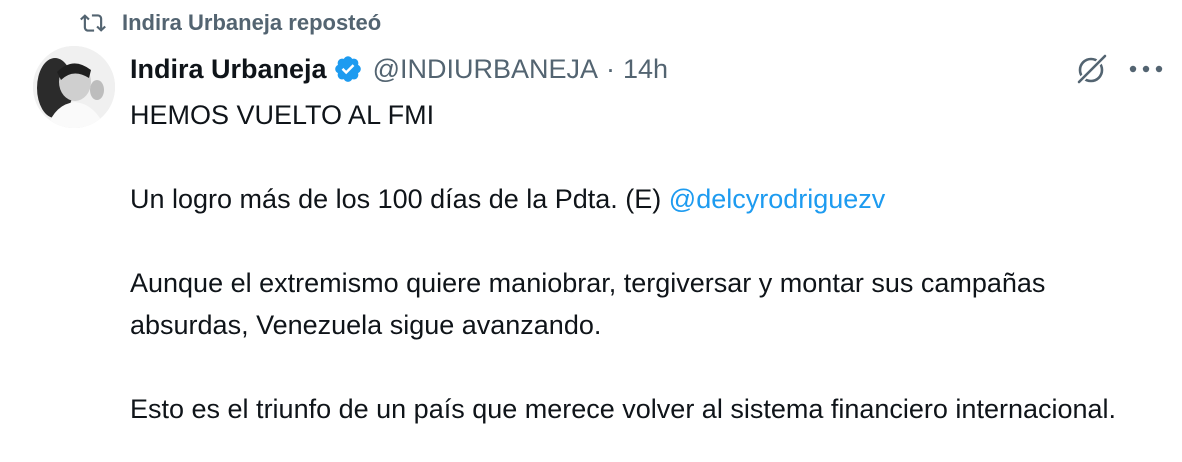  What do you see at coordinates (93, 23) in the screenshot?
I see `repost-icon` at bounding box center [93, 23].